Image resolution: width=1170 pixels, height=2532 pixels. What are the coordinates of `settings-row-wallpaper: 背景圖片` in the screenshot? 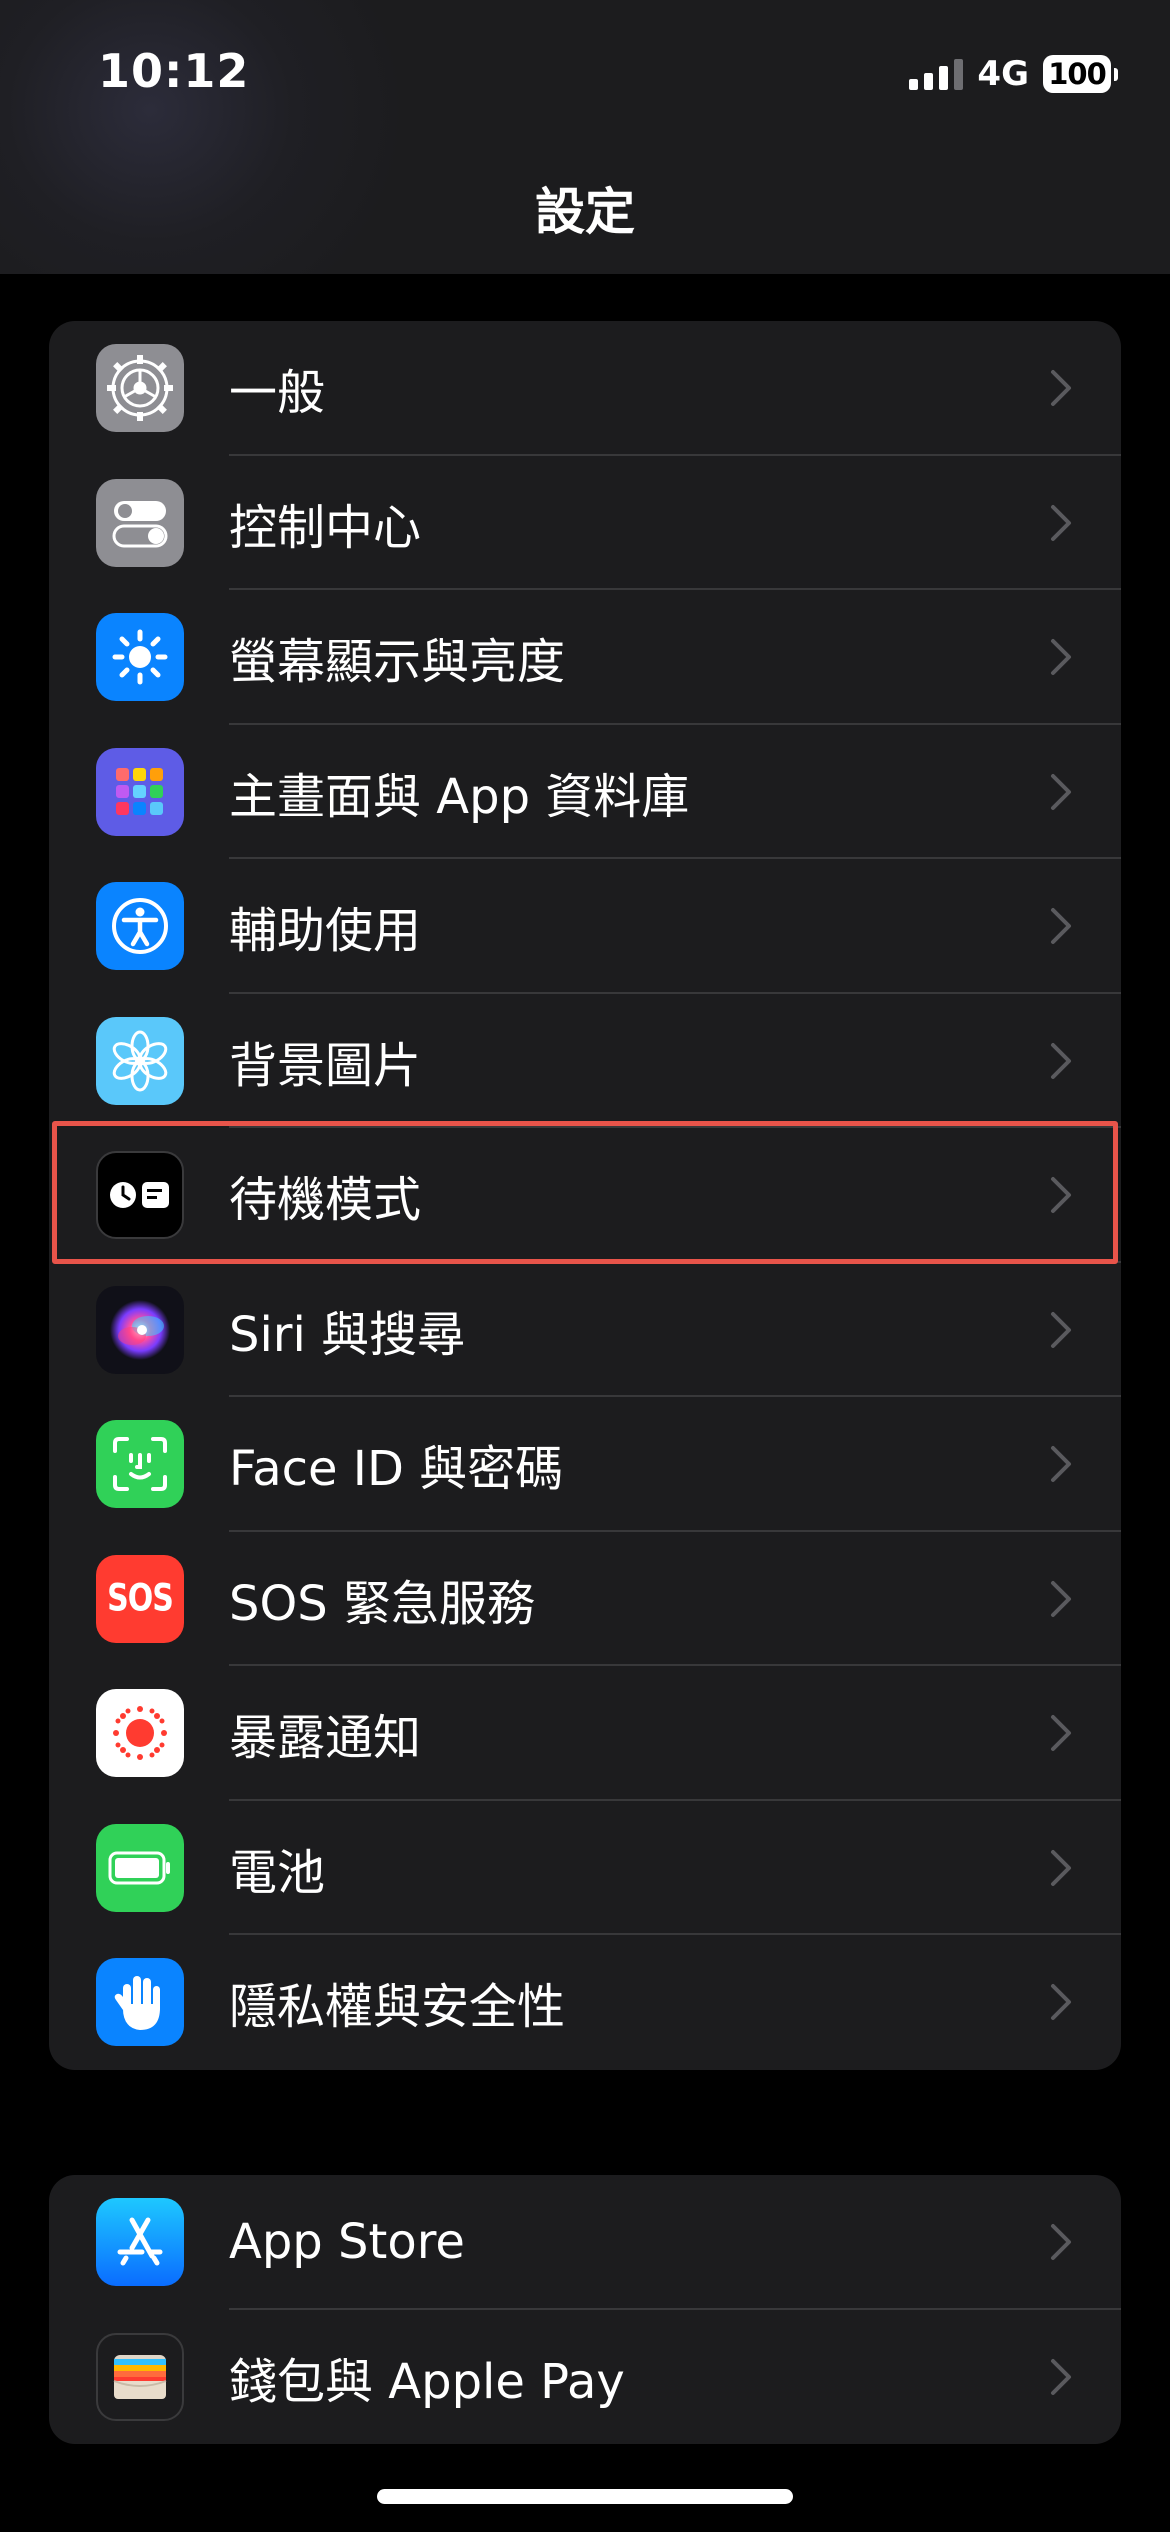 It's located at (585, 1061).